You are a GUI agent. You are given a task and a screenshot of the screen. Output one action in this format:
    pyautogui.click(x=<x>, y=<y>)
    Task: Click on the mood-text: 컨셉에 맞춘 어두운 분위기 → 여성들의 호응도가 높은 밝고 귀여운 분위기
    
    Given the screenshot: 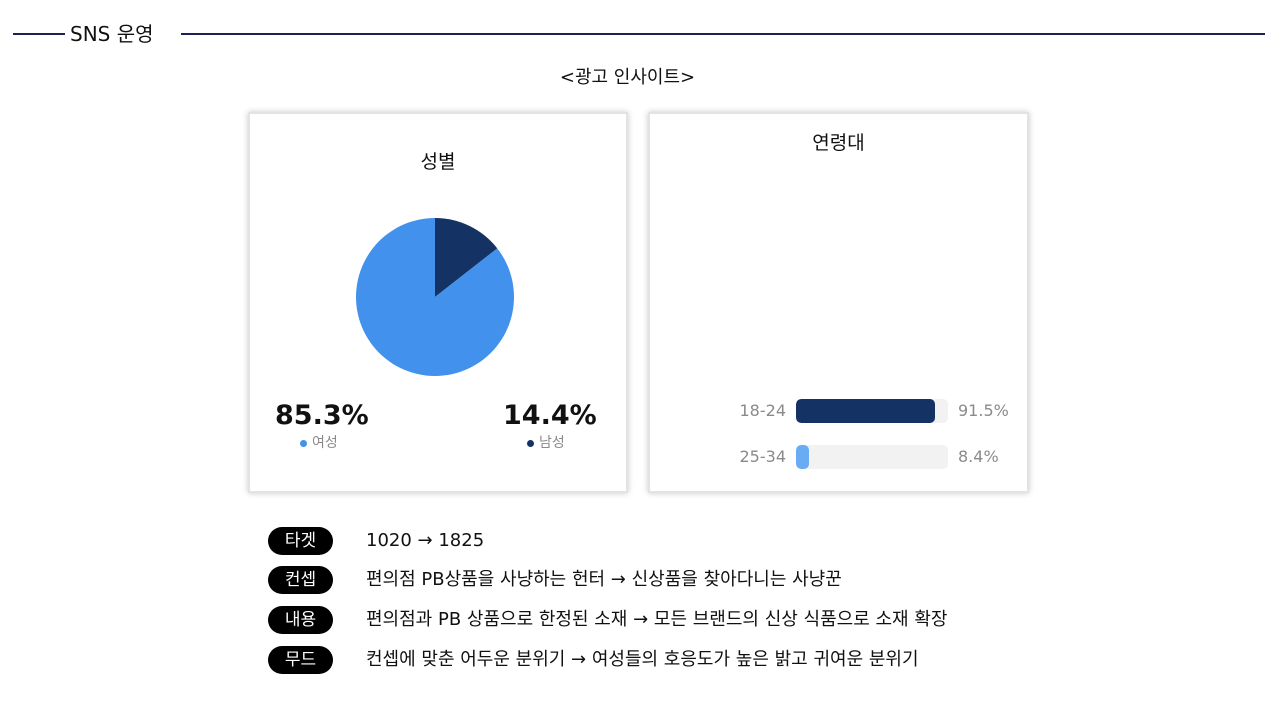 What is the action you would take?
    pyautogui.click(x=642, y=659)
    